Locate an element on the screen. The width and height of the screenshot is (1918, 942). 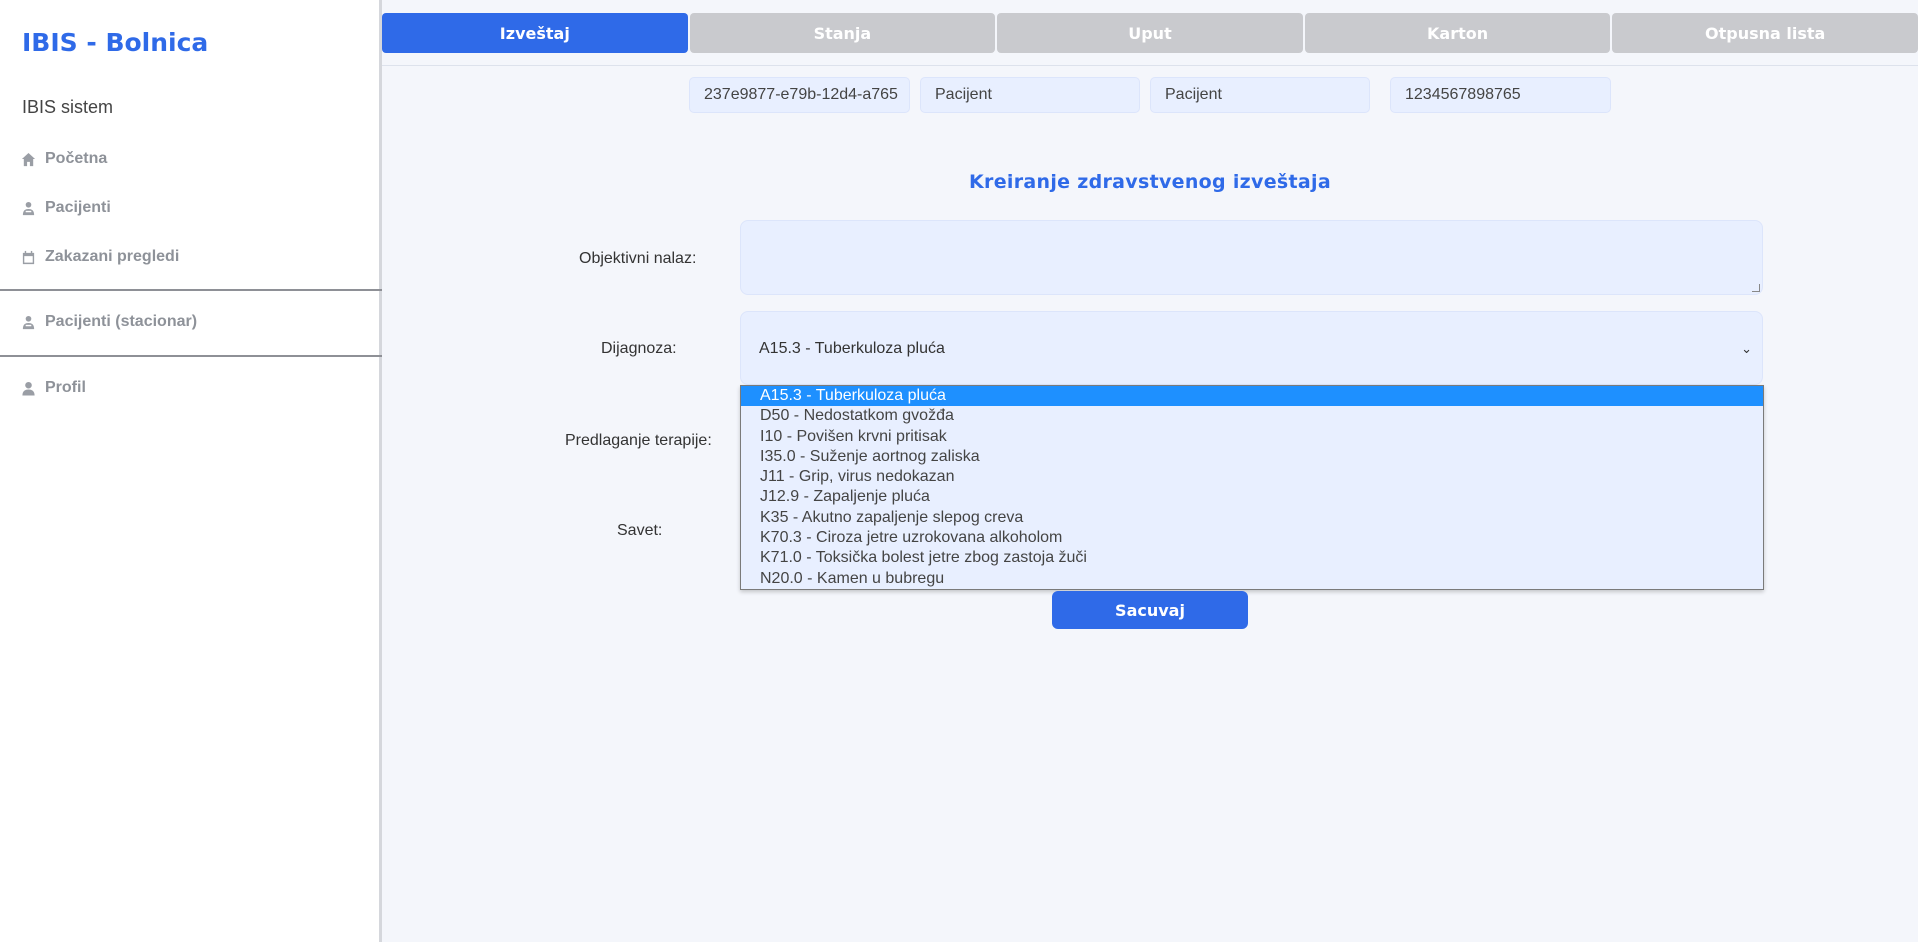
app-brand: IBIS - Bolnica is located at coordinates (115, 42).